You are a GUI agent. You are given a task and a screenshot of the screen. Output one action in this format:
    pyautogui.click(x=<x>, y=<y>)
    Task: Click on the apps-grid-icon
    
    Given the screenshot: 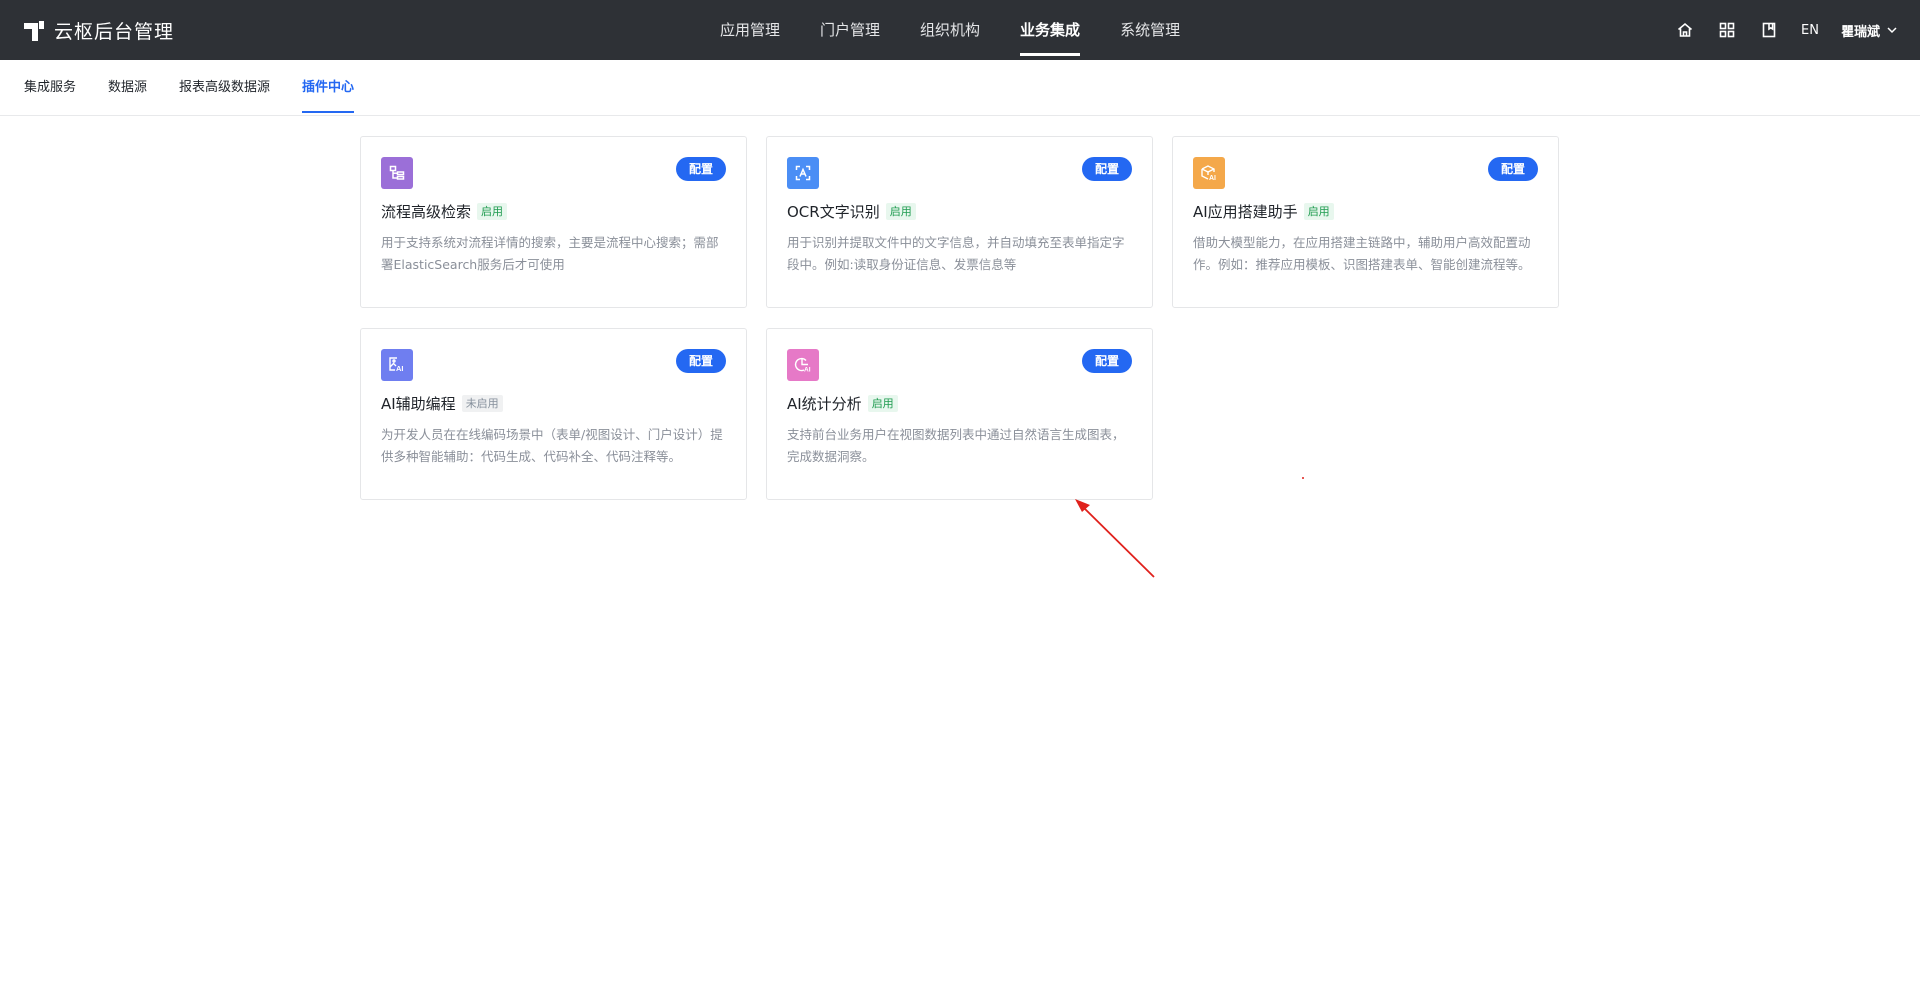 What is the action you would take?
    pyautogui.click(x=1727, y=30)
    